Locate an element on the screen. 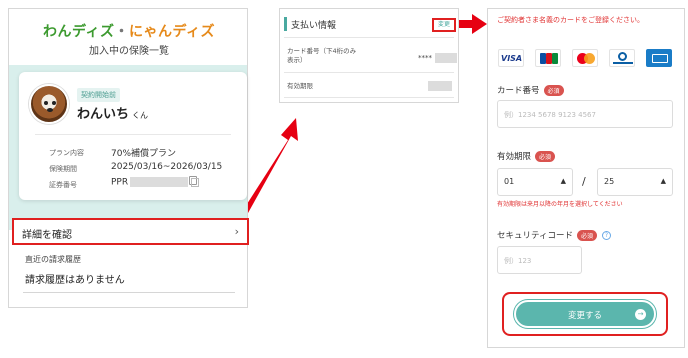 This screenshot has width=688, height=358. arrow-to-card-form is located at coordinates (473, 24).